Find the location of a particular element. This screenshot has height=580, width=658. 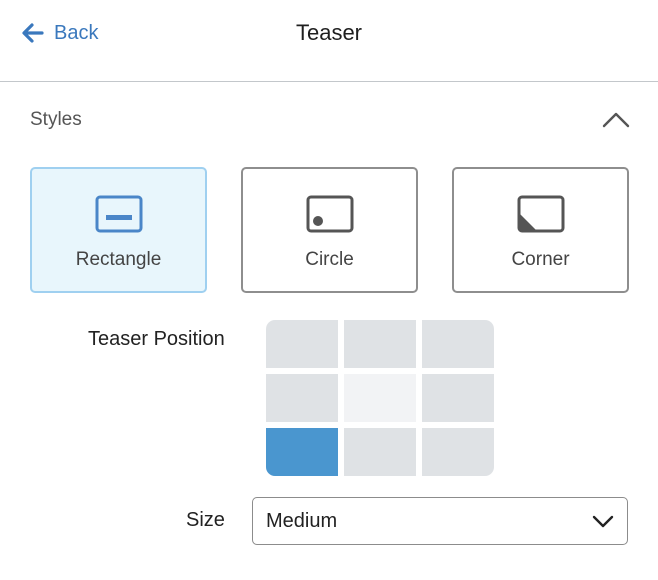

style-option-corner: Corner is located at coordinates (540, 230).